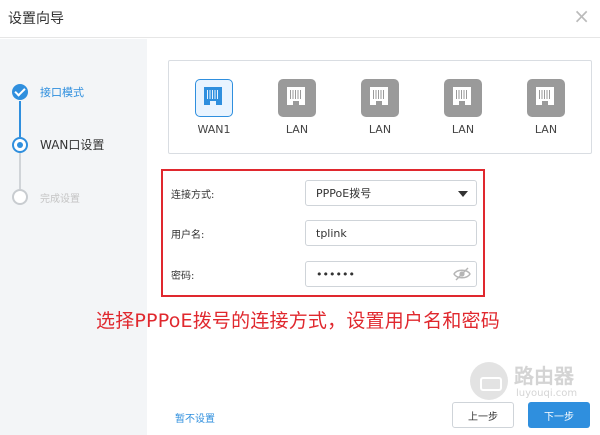  I want to click on close-icon: ×, so click(581, 16).